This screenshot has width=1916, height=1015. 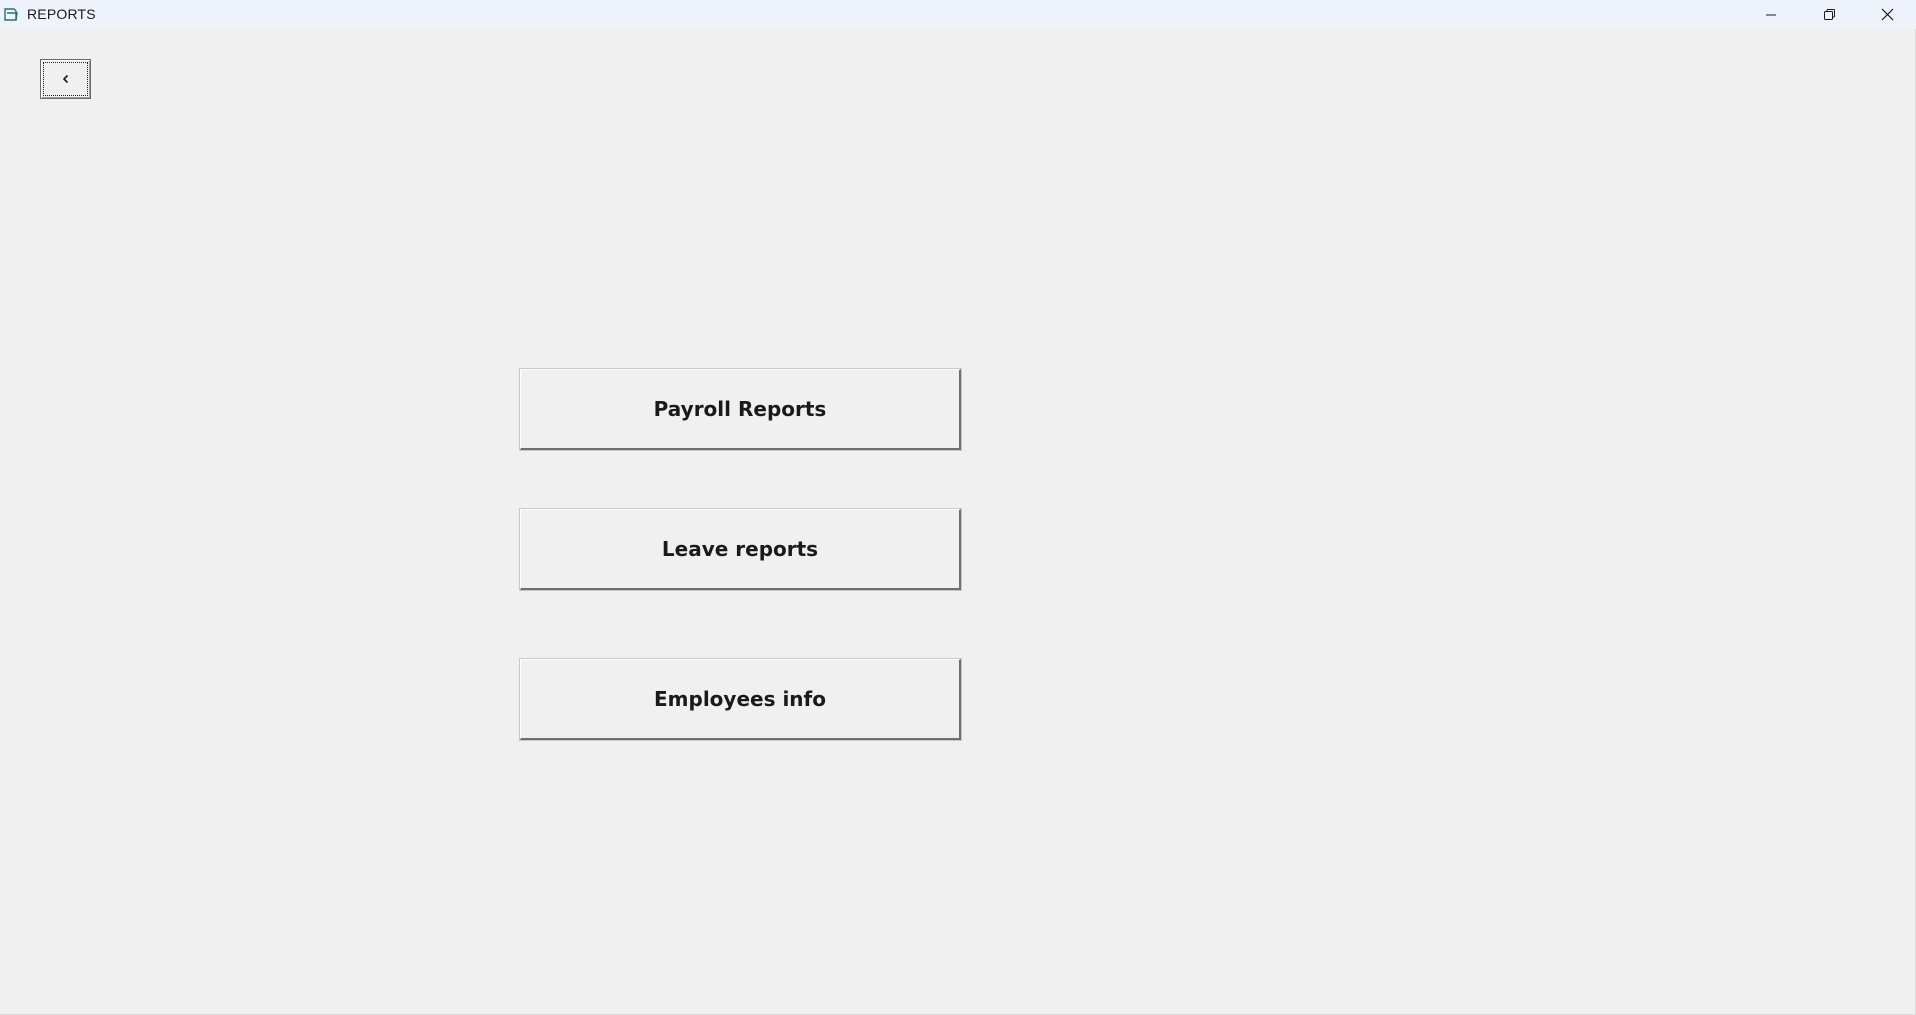 I want to click on close-button, so click(x=1887, y=14).